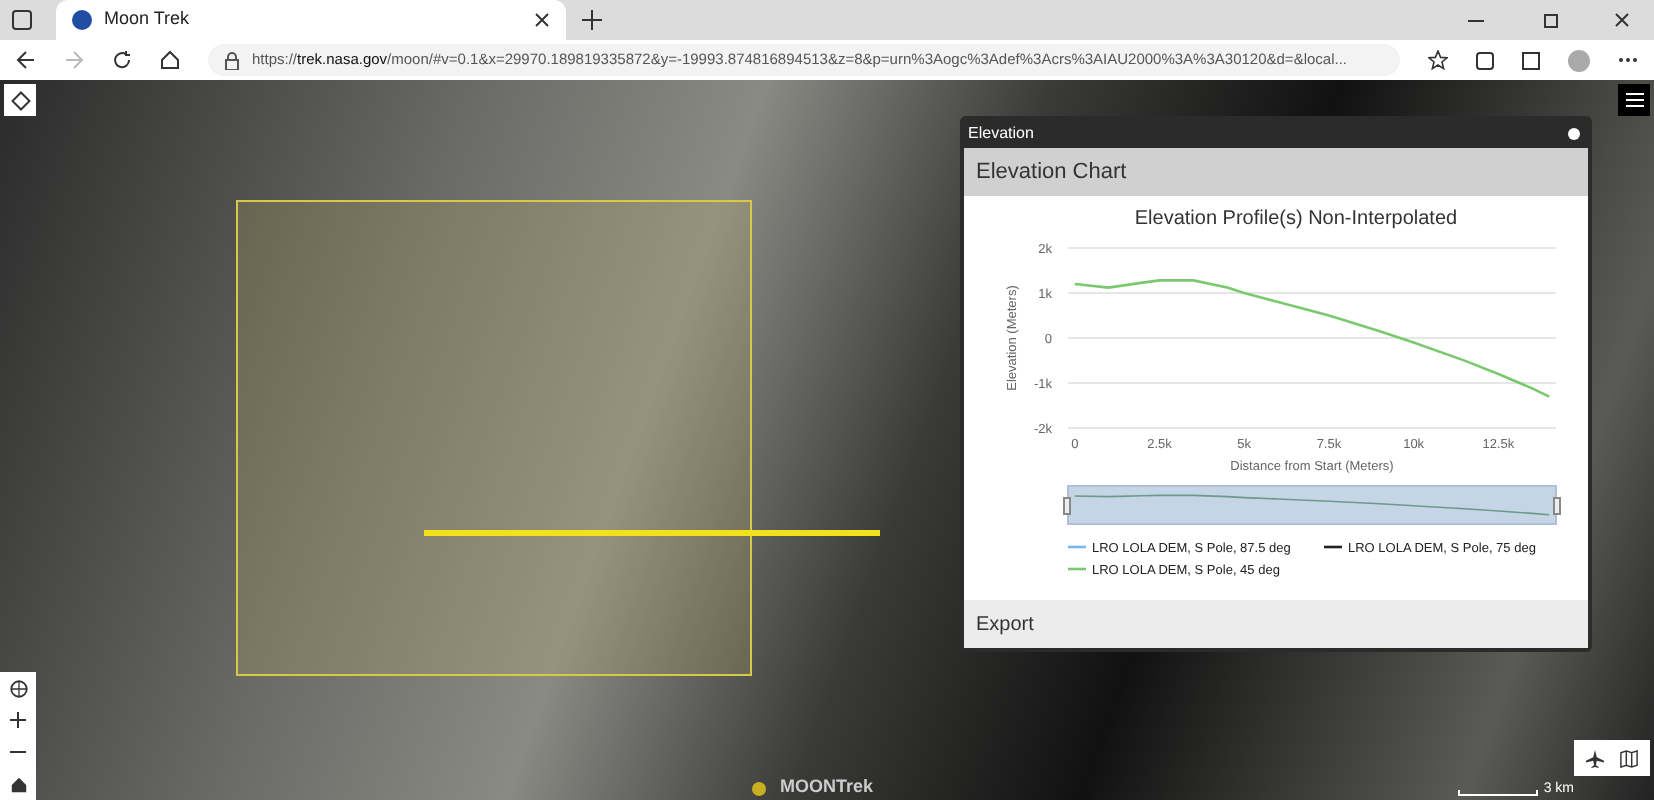  What do you see at coordinates (1485, 60) in the screenshot?
I see `collections-icon` at bounding box center [1485, 60].